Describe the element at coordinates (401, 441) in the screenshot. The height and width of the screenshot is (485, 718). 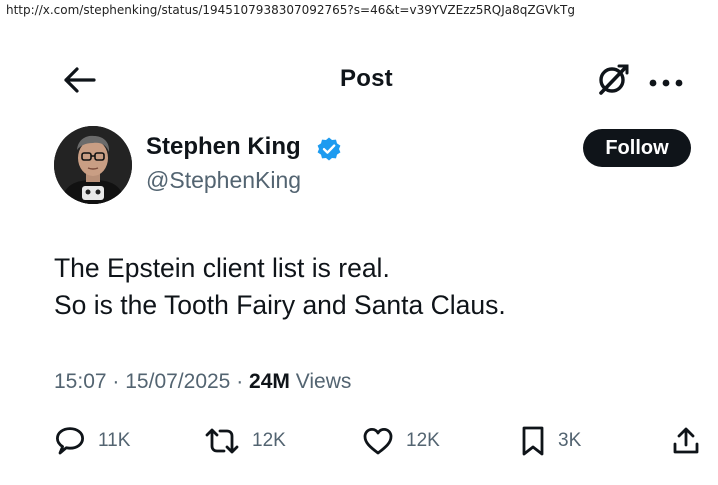
I see `like-button: 12K` at that location.